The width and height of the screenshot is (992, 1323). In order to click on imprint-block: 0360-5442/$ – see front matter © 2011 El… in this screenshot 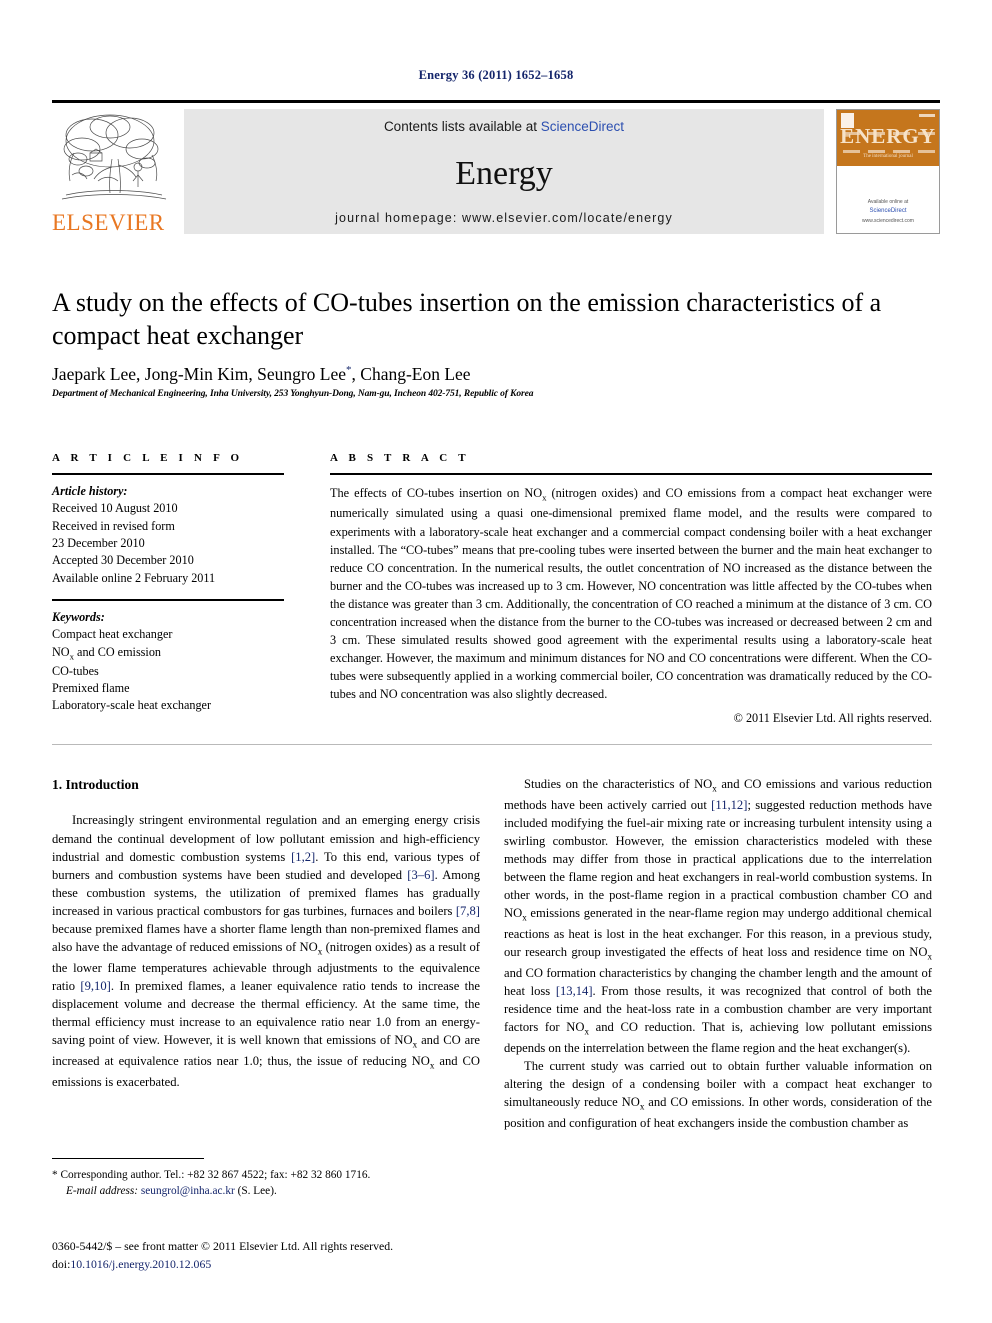, I will do `click(272, 1255)`.